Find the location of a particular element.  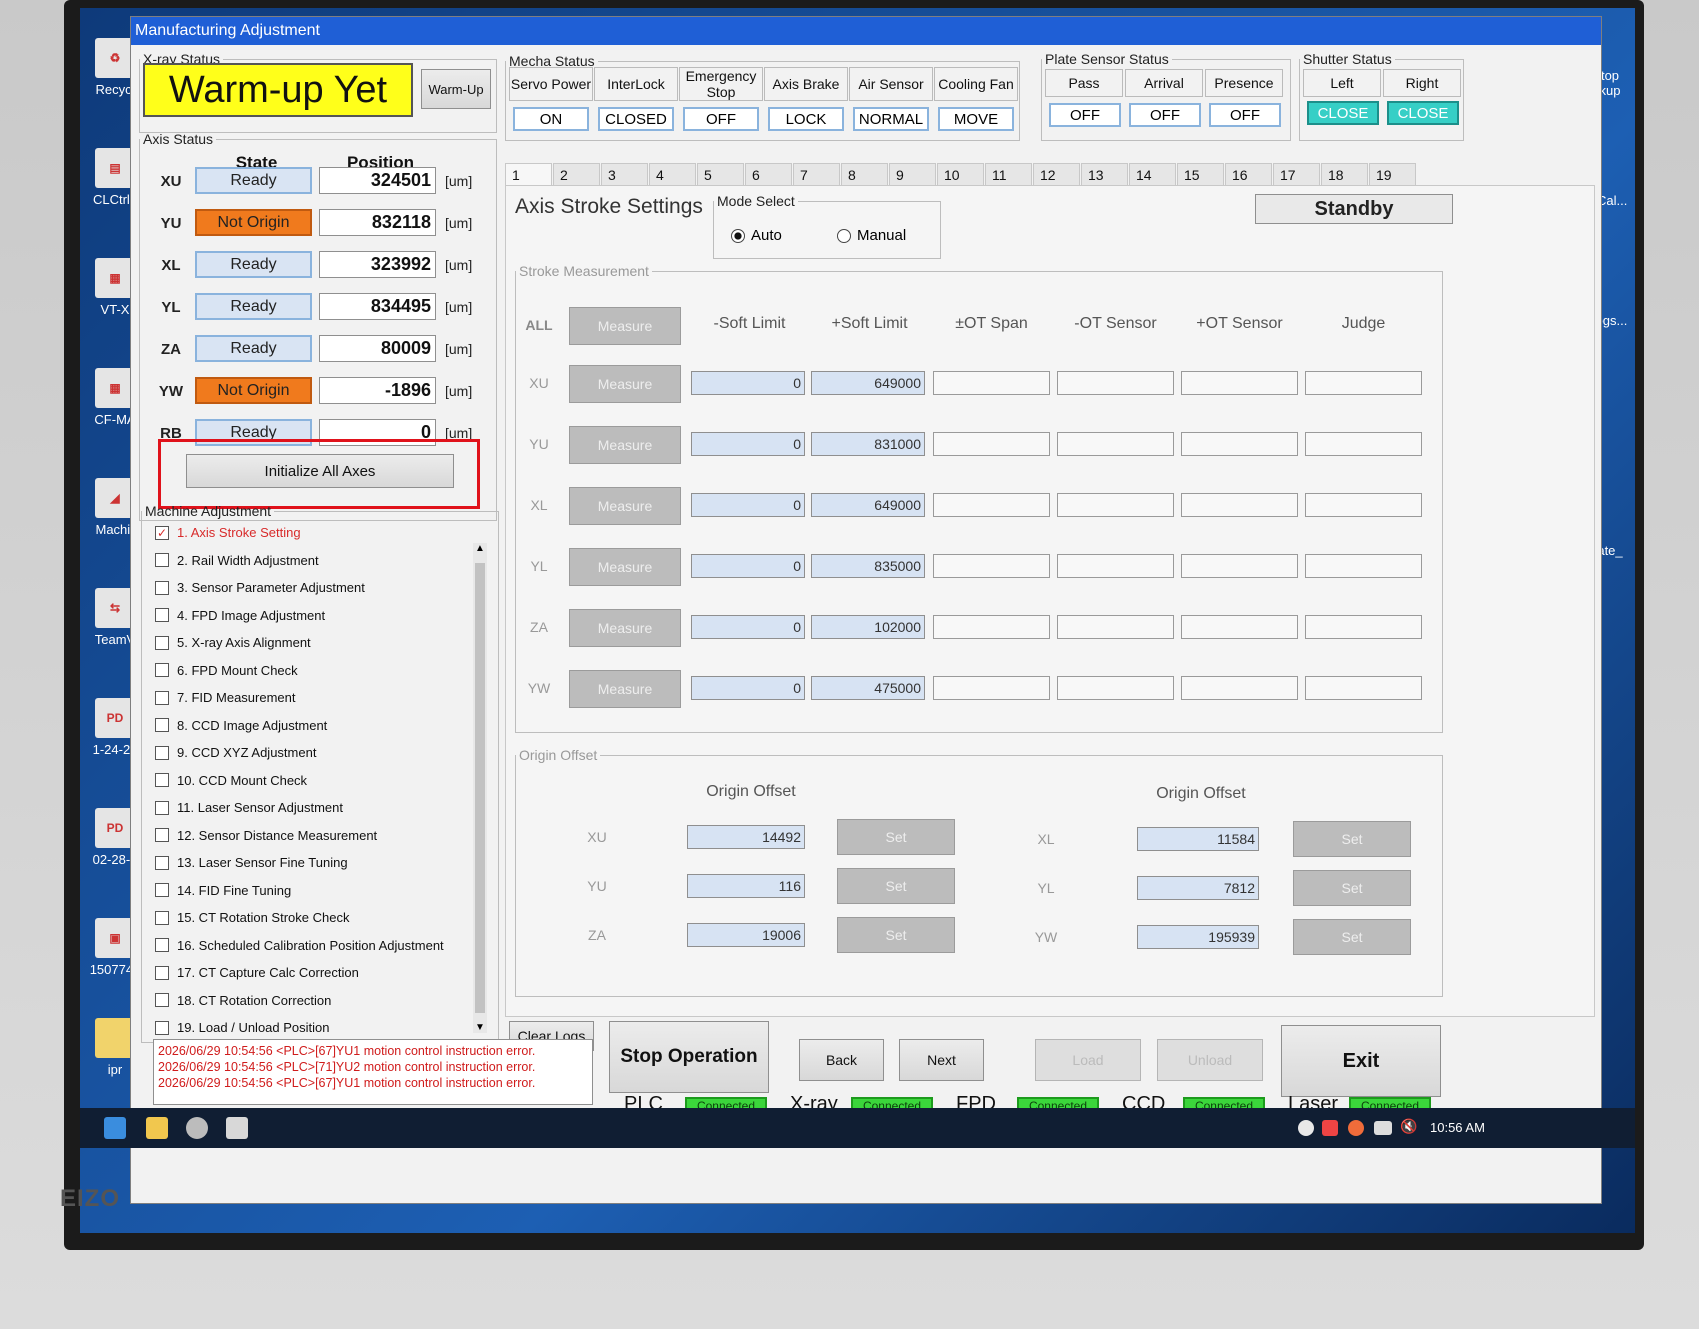

network-icon is located at coordinates (1383, 1128).